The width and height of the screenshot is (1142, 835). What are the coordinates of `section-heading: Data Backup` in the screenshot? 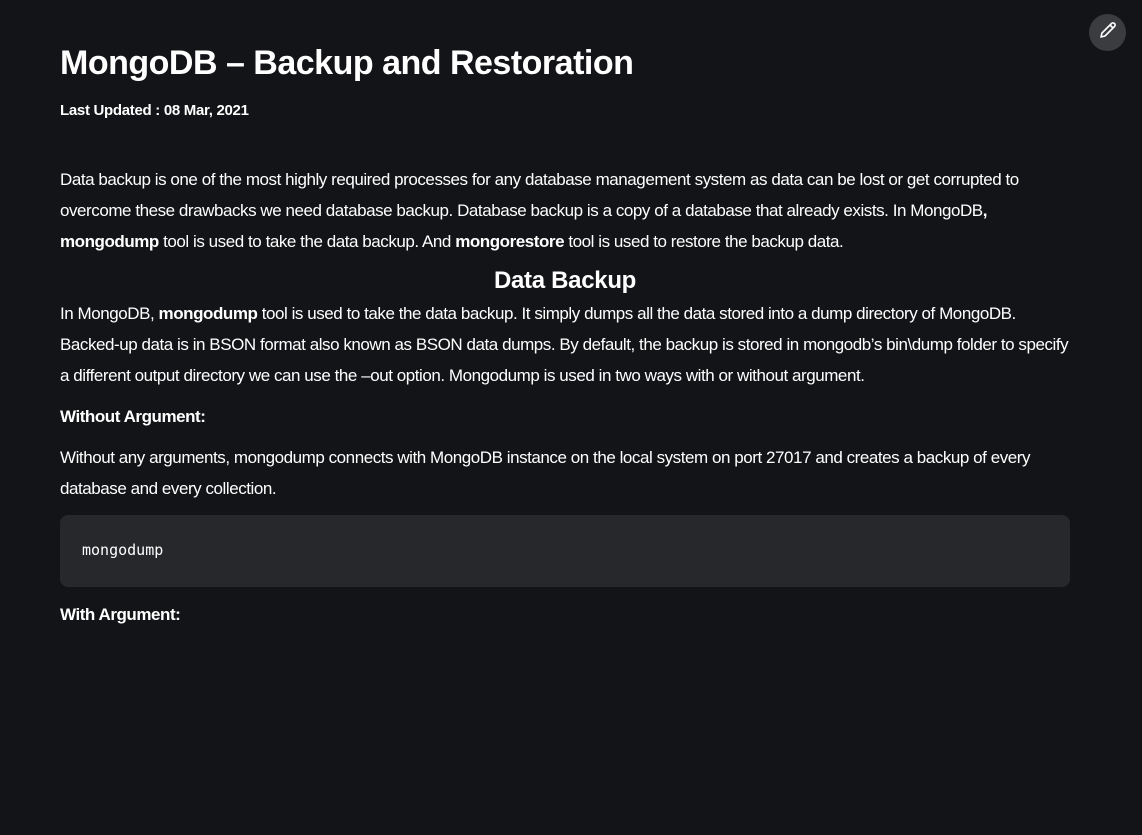 It's located at (565, 280).